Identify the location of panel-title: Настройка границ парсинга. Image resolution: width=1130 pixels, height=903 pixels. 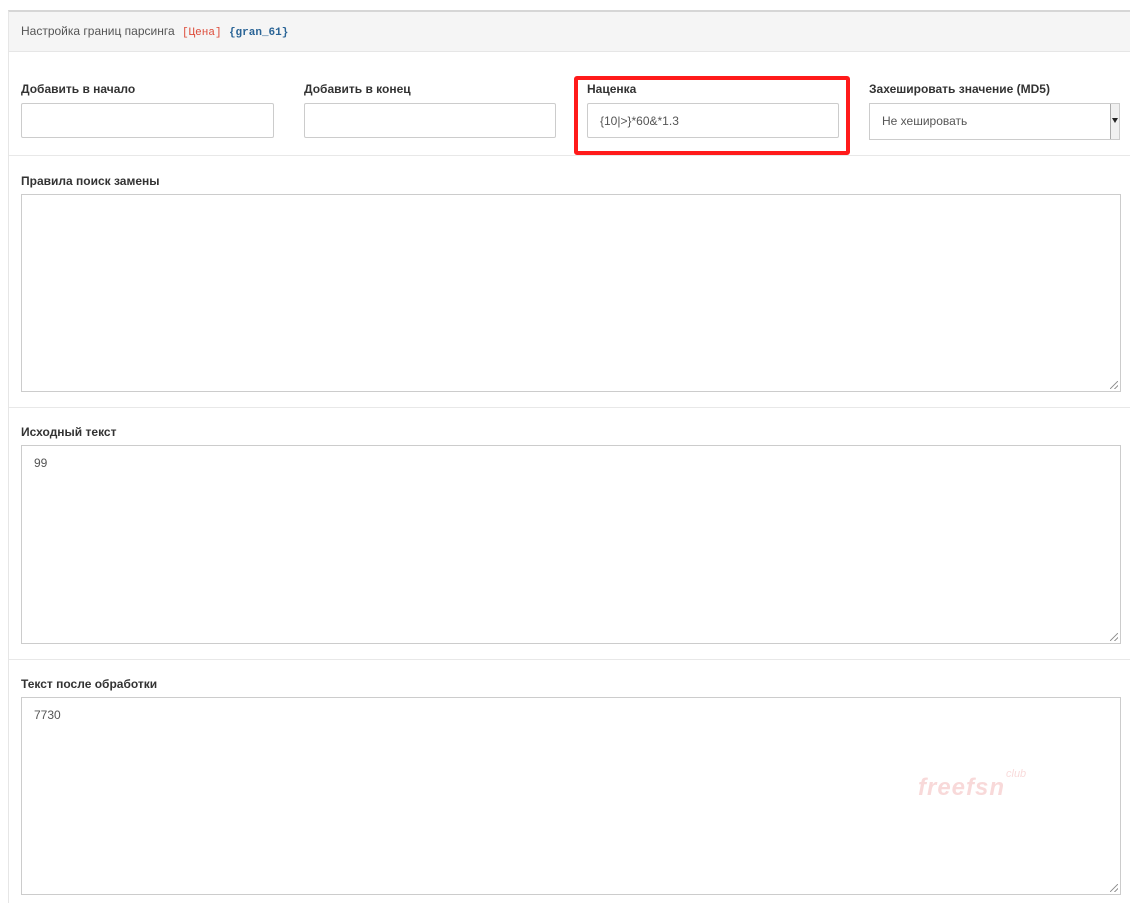
(98, 31).